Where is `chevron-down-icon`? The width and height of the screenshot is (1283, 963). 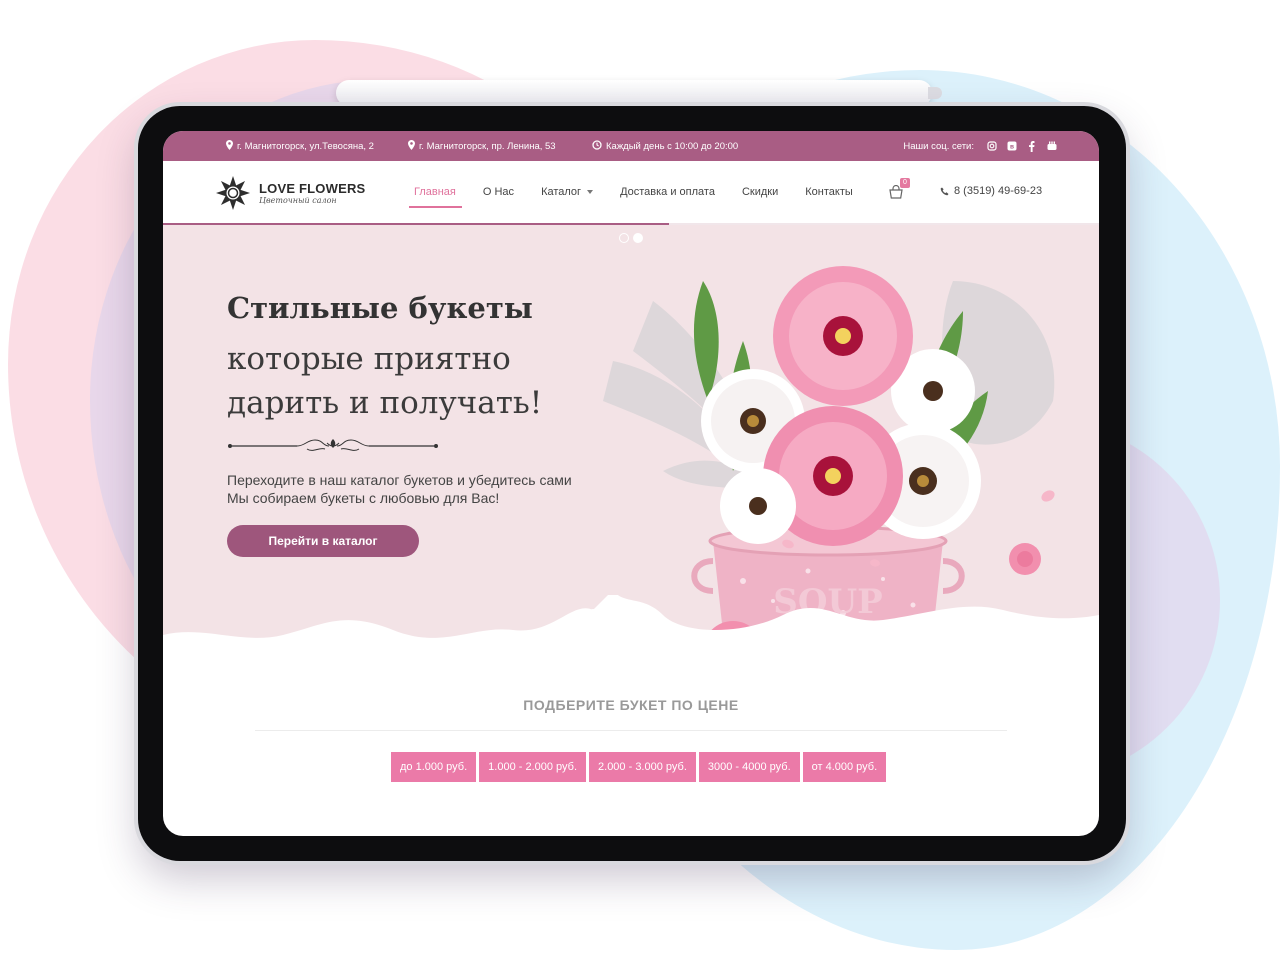 chevron-down-icon is located at coordinates (590, 192).